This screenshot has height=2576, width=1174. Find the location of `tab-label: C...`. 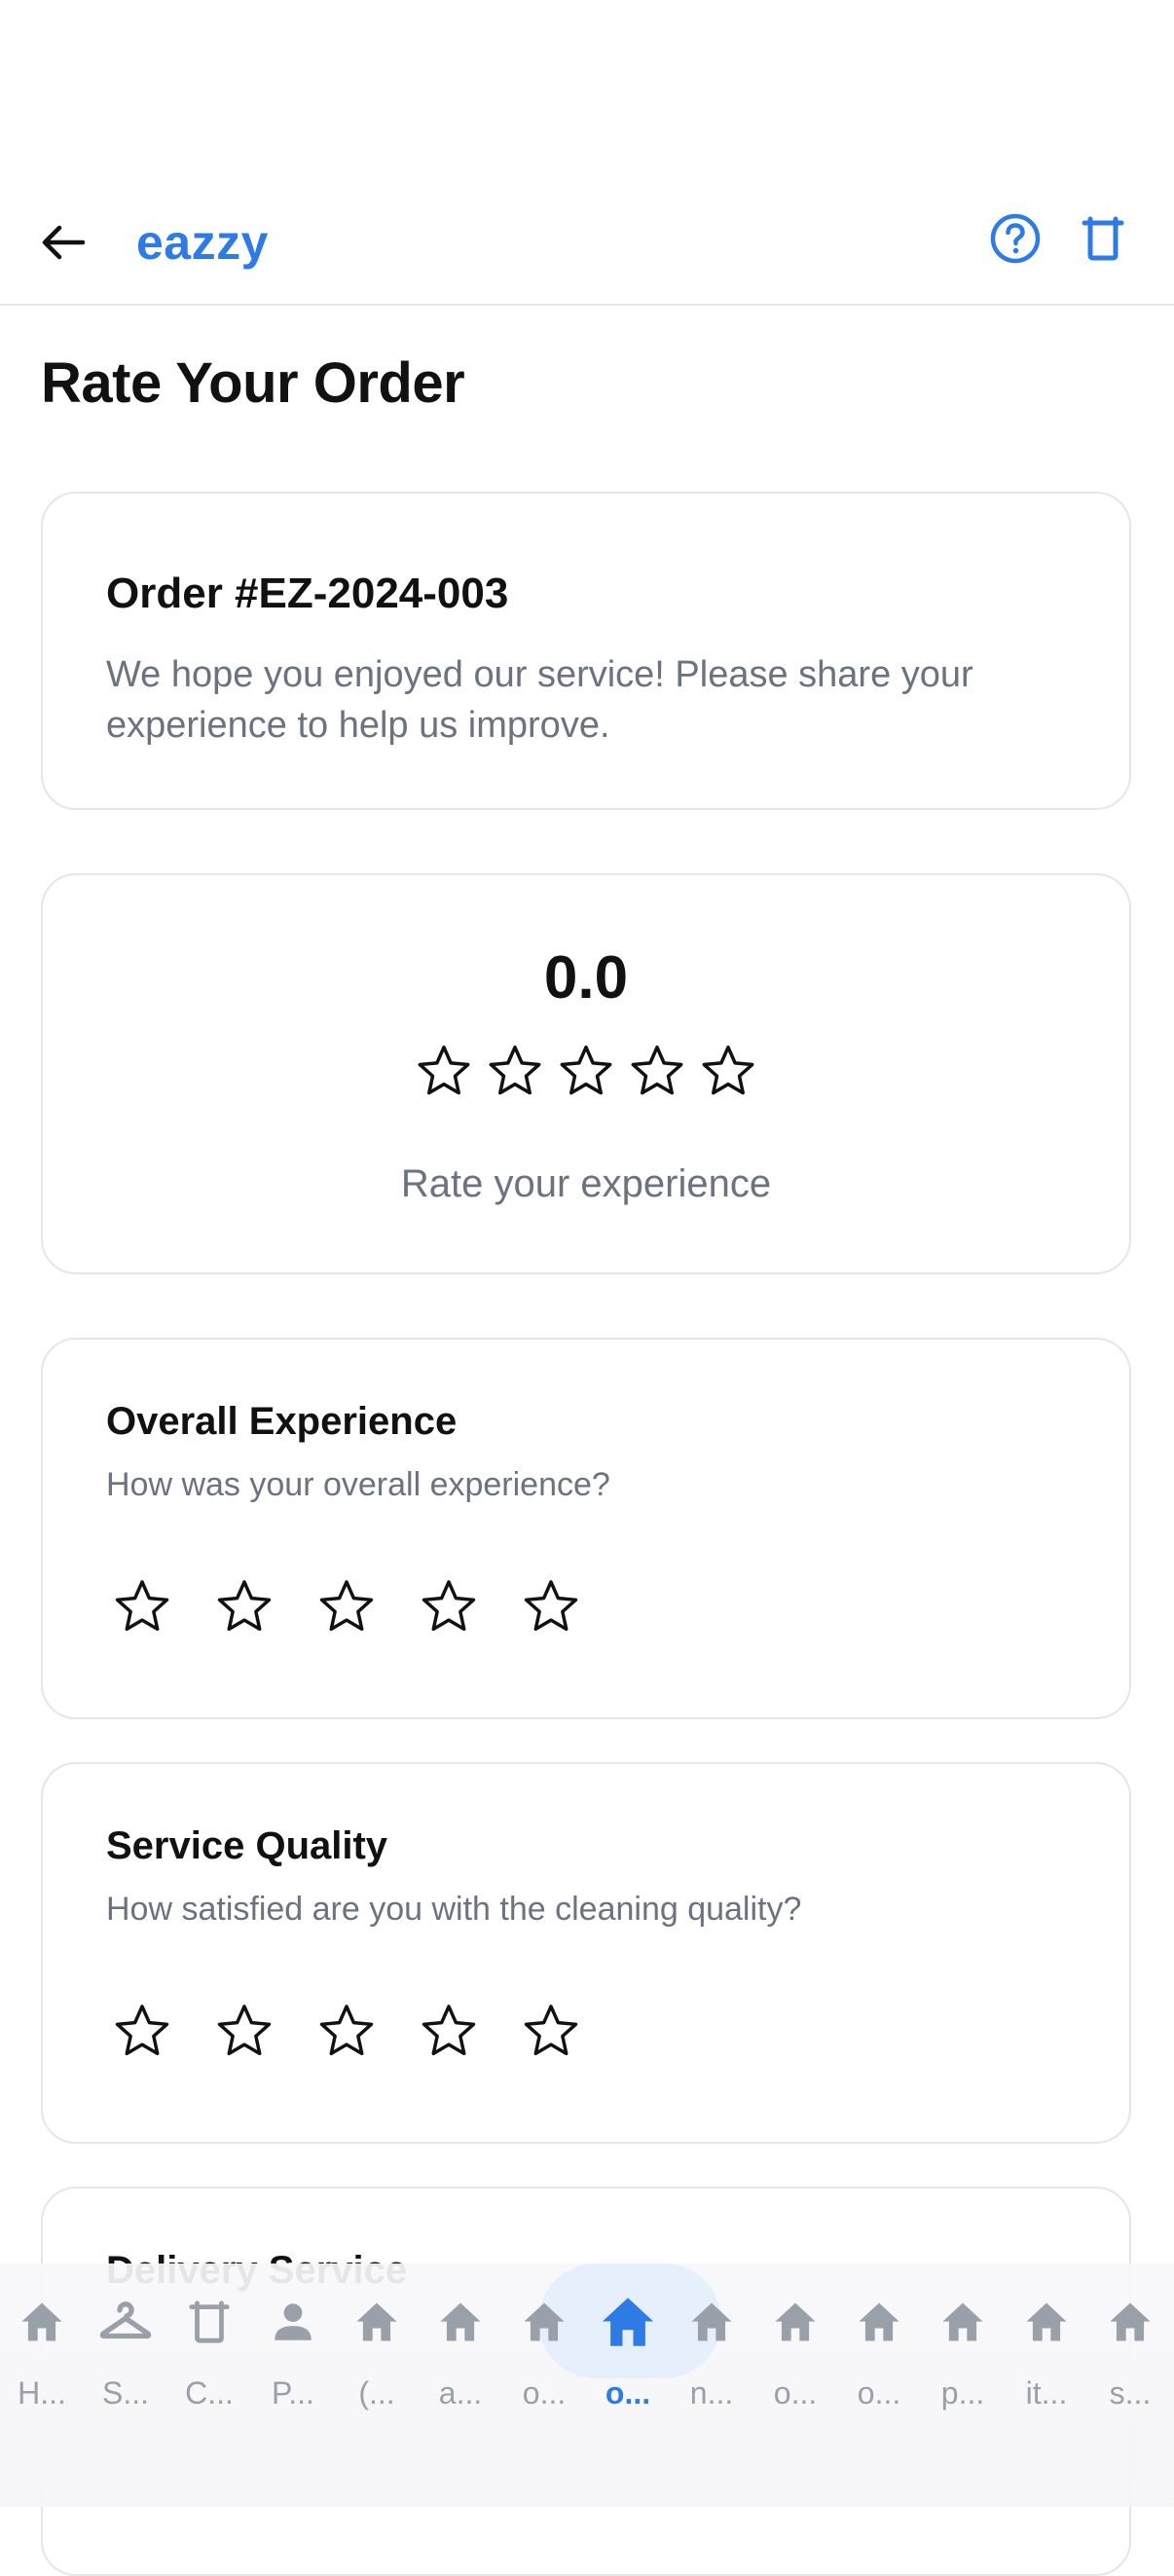

tab-label: C... is located at coordinates (209, 2392).